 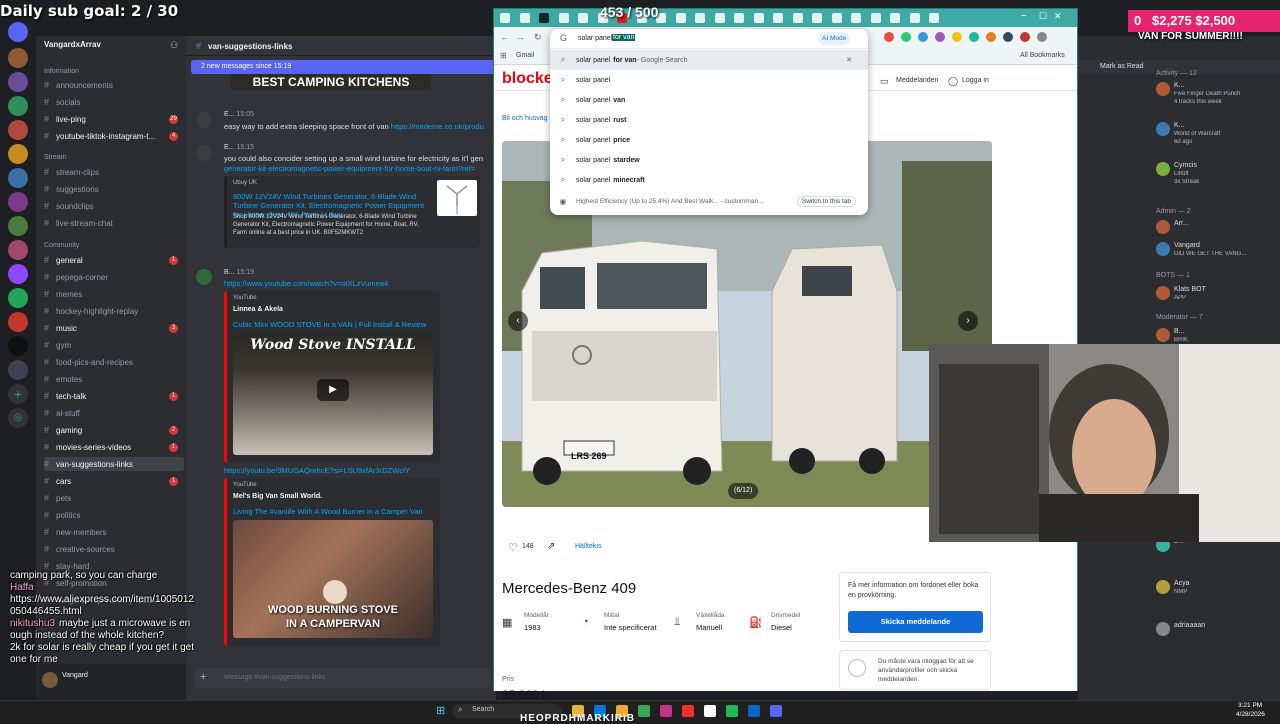 What do you see at coordinates (114, 172) in the screenshot?
I see `channel-item: # stream-clips` at bounding box center [114, 172].